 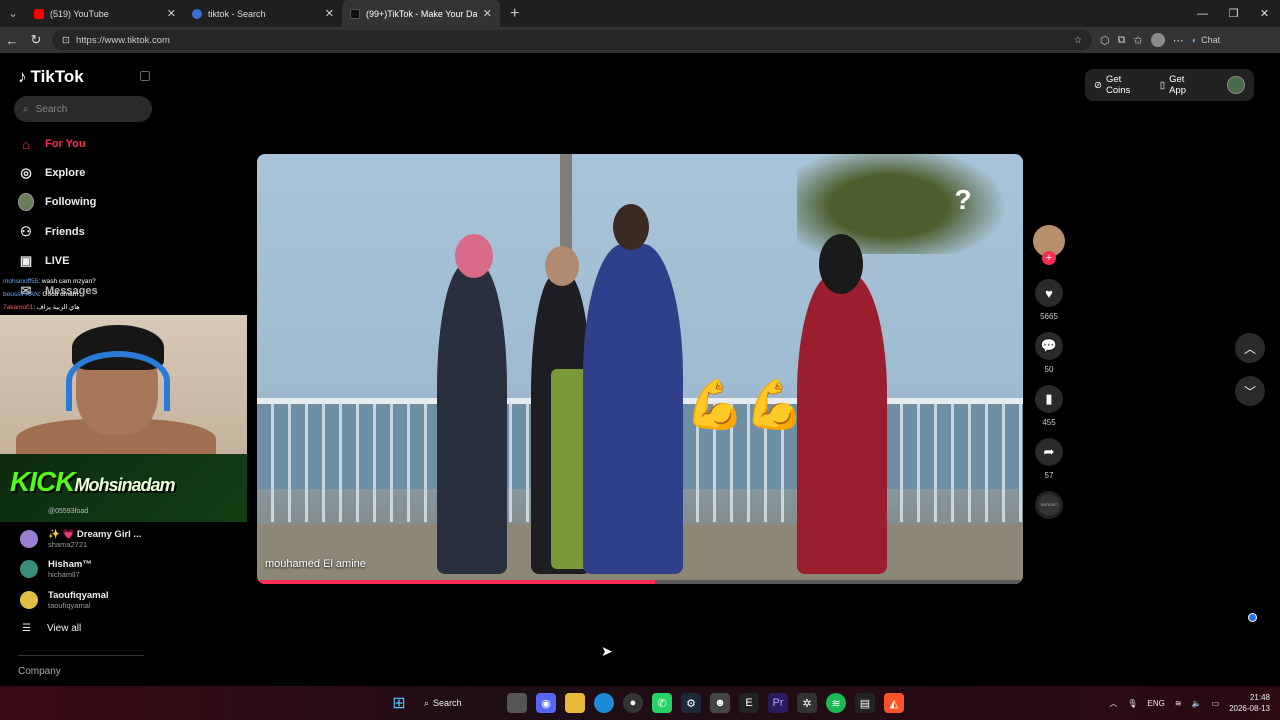 I want to click on whatsapp-icon: ✆, so click(x=662, y=703).